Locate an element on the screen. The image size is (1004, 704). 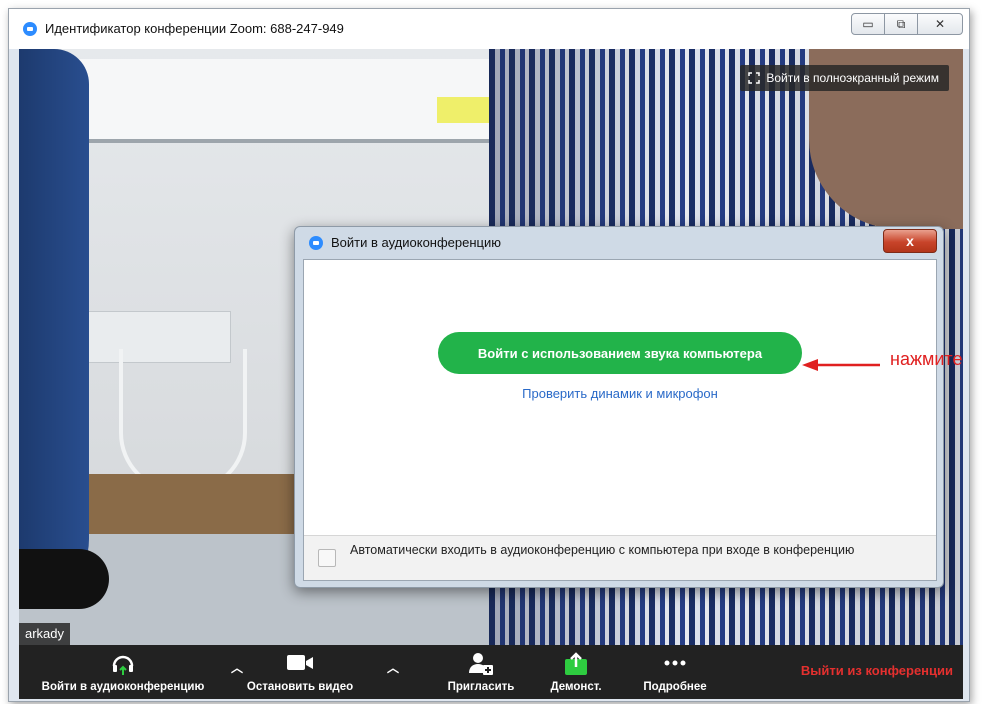
enter-fullscreen-button: Войти в полноэкранный режим is located at coordinates (844, 78).